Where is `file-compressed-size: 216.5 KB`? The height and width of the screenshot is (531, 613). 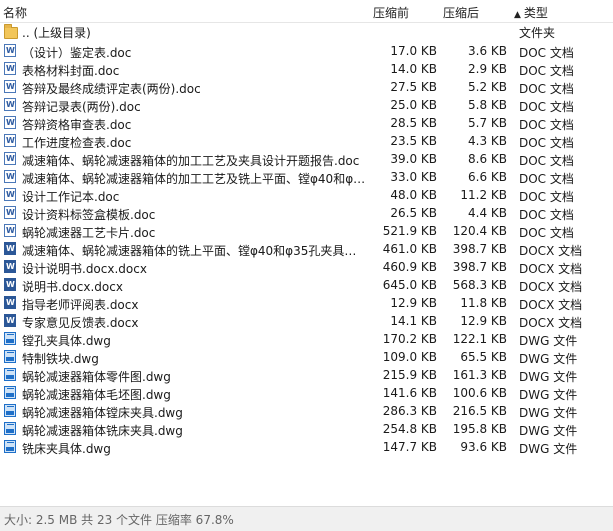
file-compressed-size: 216.5 KB is located at coordinates (479, 411).